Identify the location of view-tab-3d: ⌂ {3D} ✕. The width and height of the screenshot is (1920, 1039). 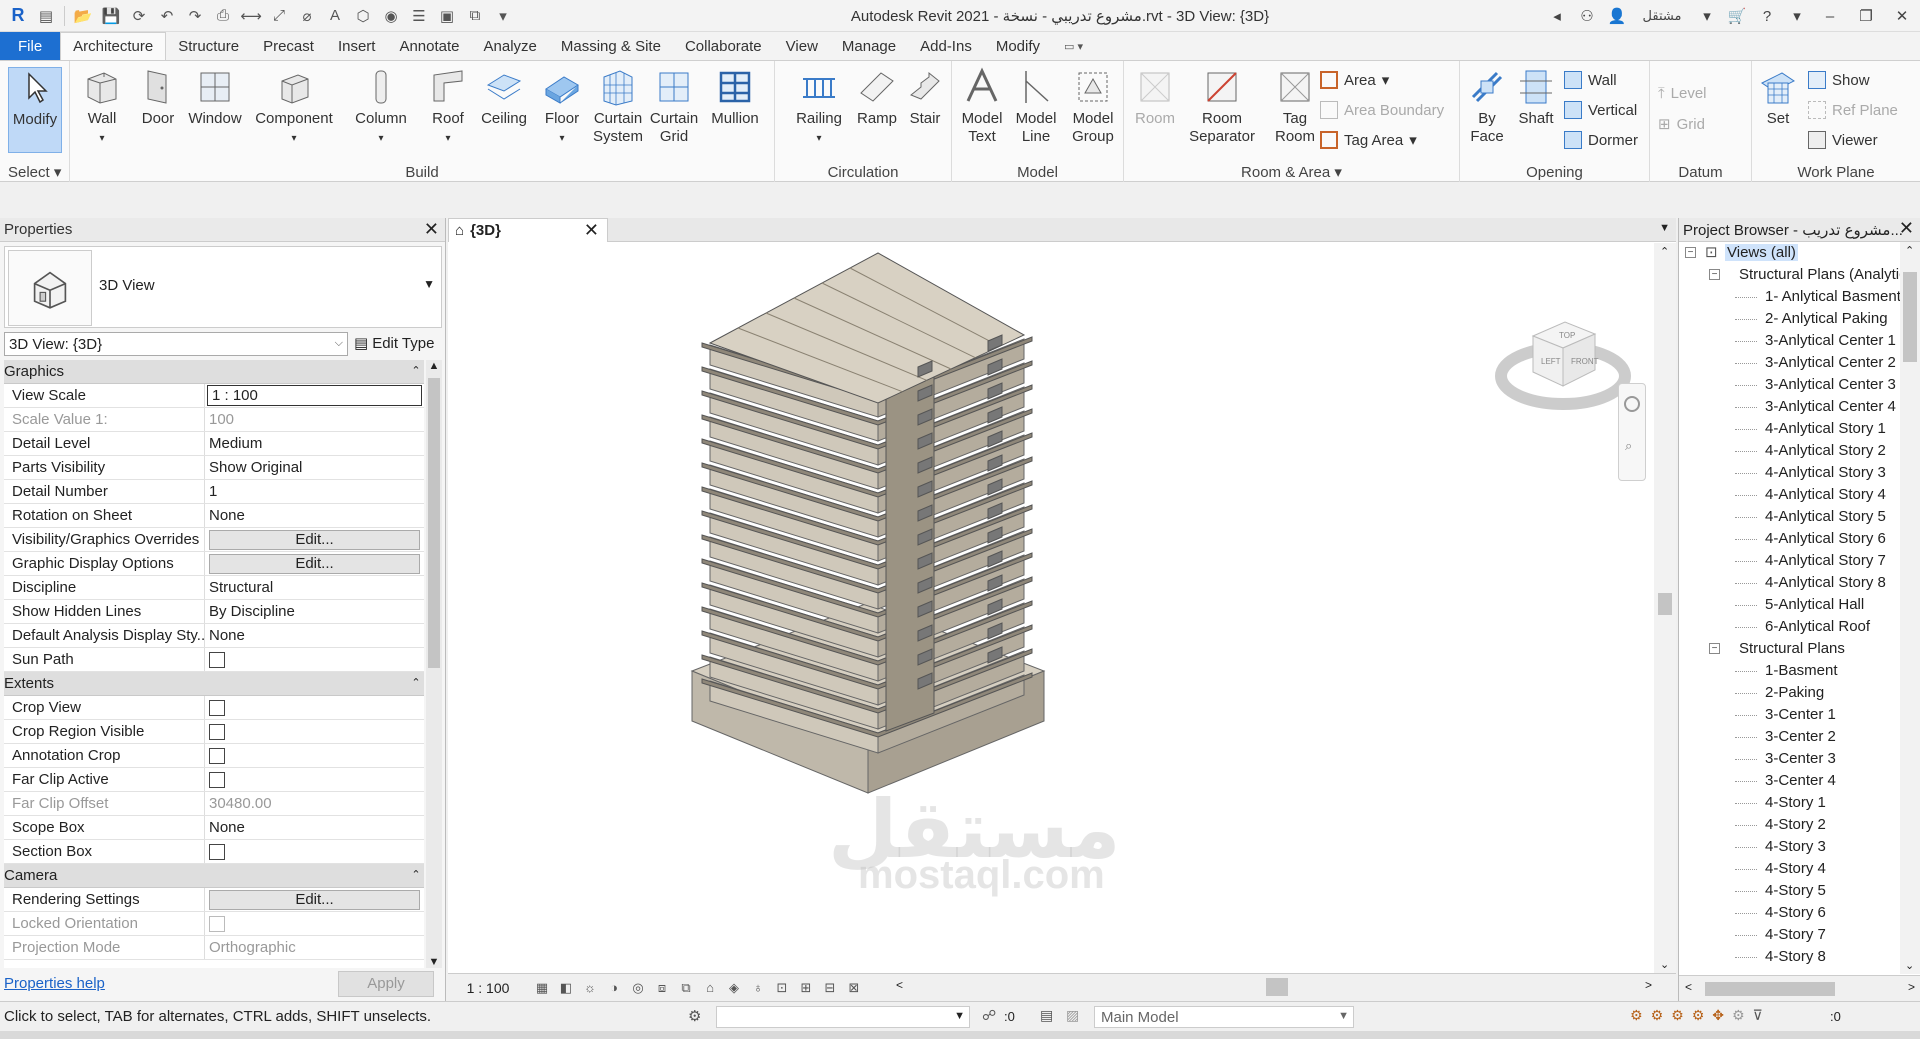
(528, 230).